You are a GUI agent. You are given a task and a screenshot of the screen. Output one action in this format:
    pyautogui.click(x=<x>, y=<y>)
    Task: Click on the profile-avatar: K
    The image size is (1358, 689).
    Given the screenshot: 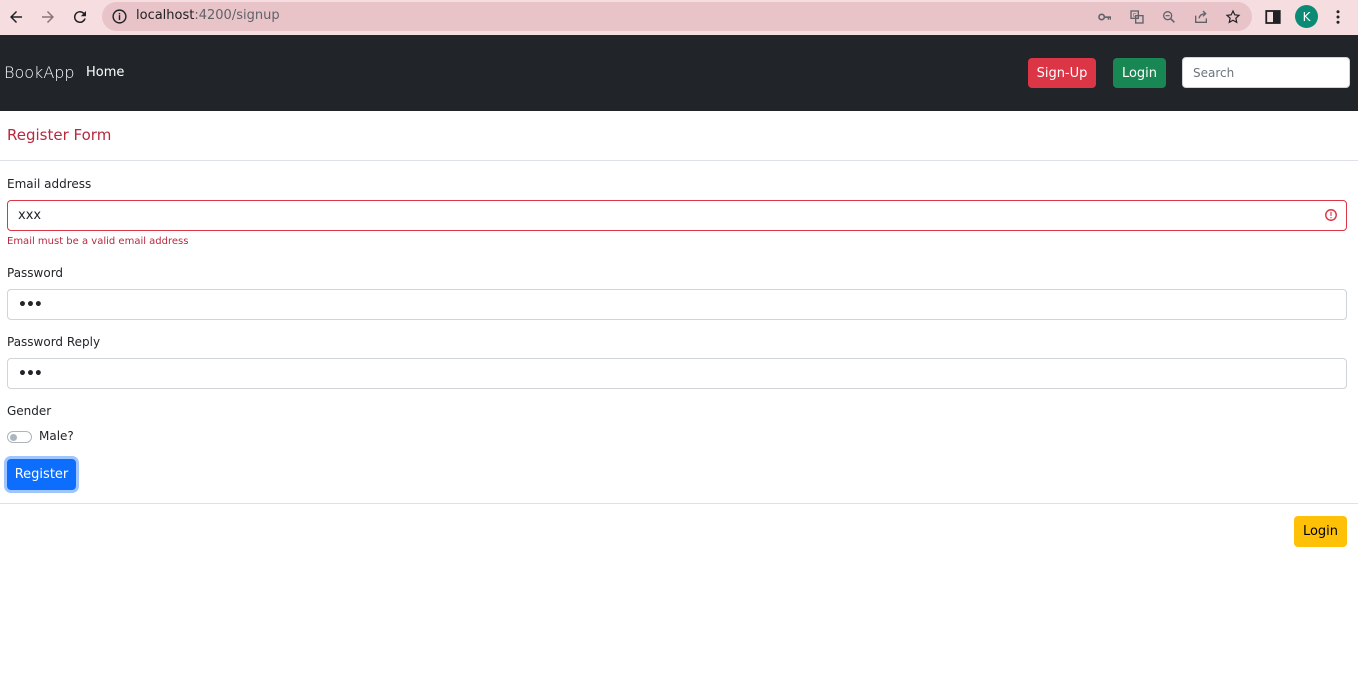 What is the action you would take?
    pyautogui.click(x=1306, y=16)
    